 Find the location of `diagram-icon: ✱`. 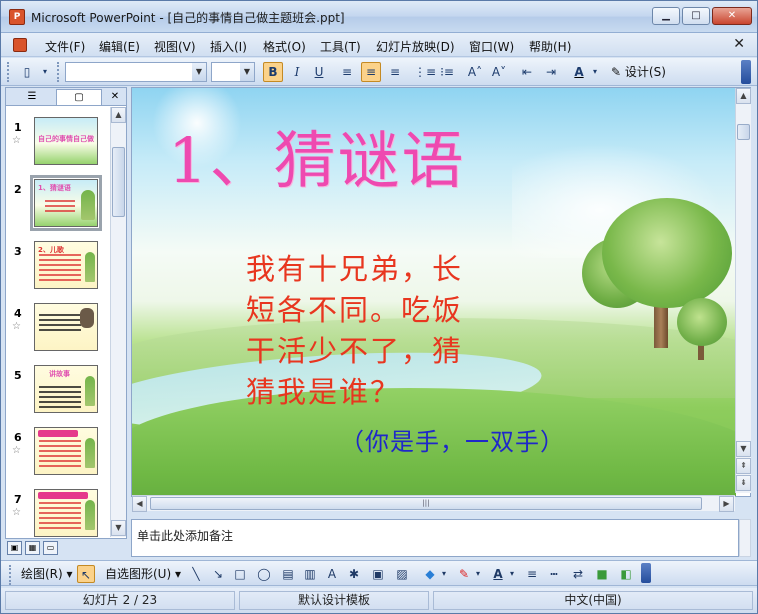

diagram-icon: ✱ is located at coordinates (354, 574).